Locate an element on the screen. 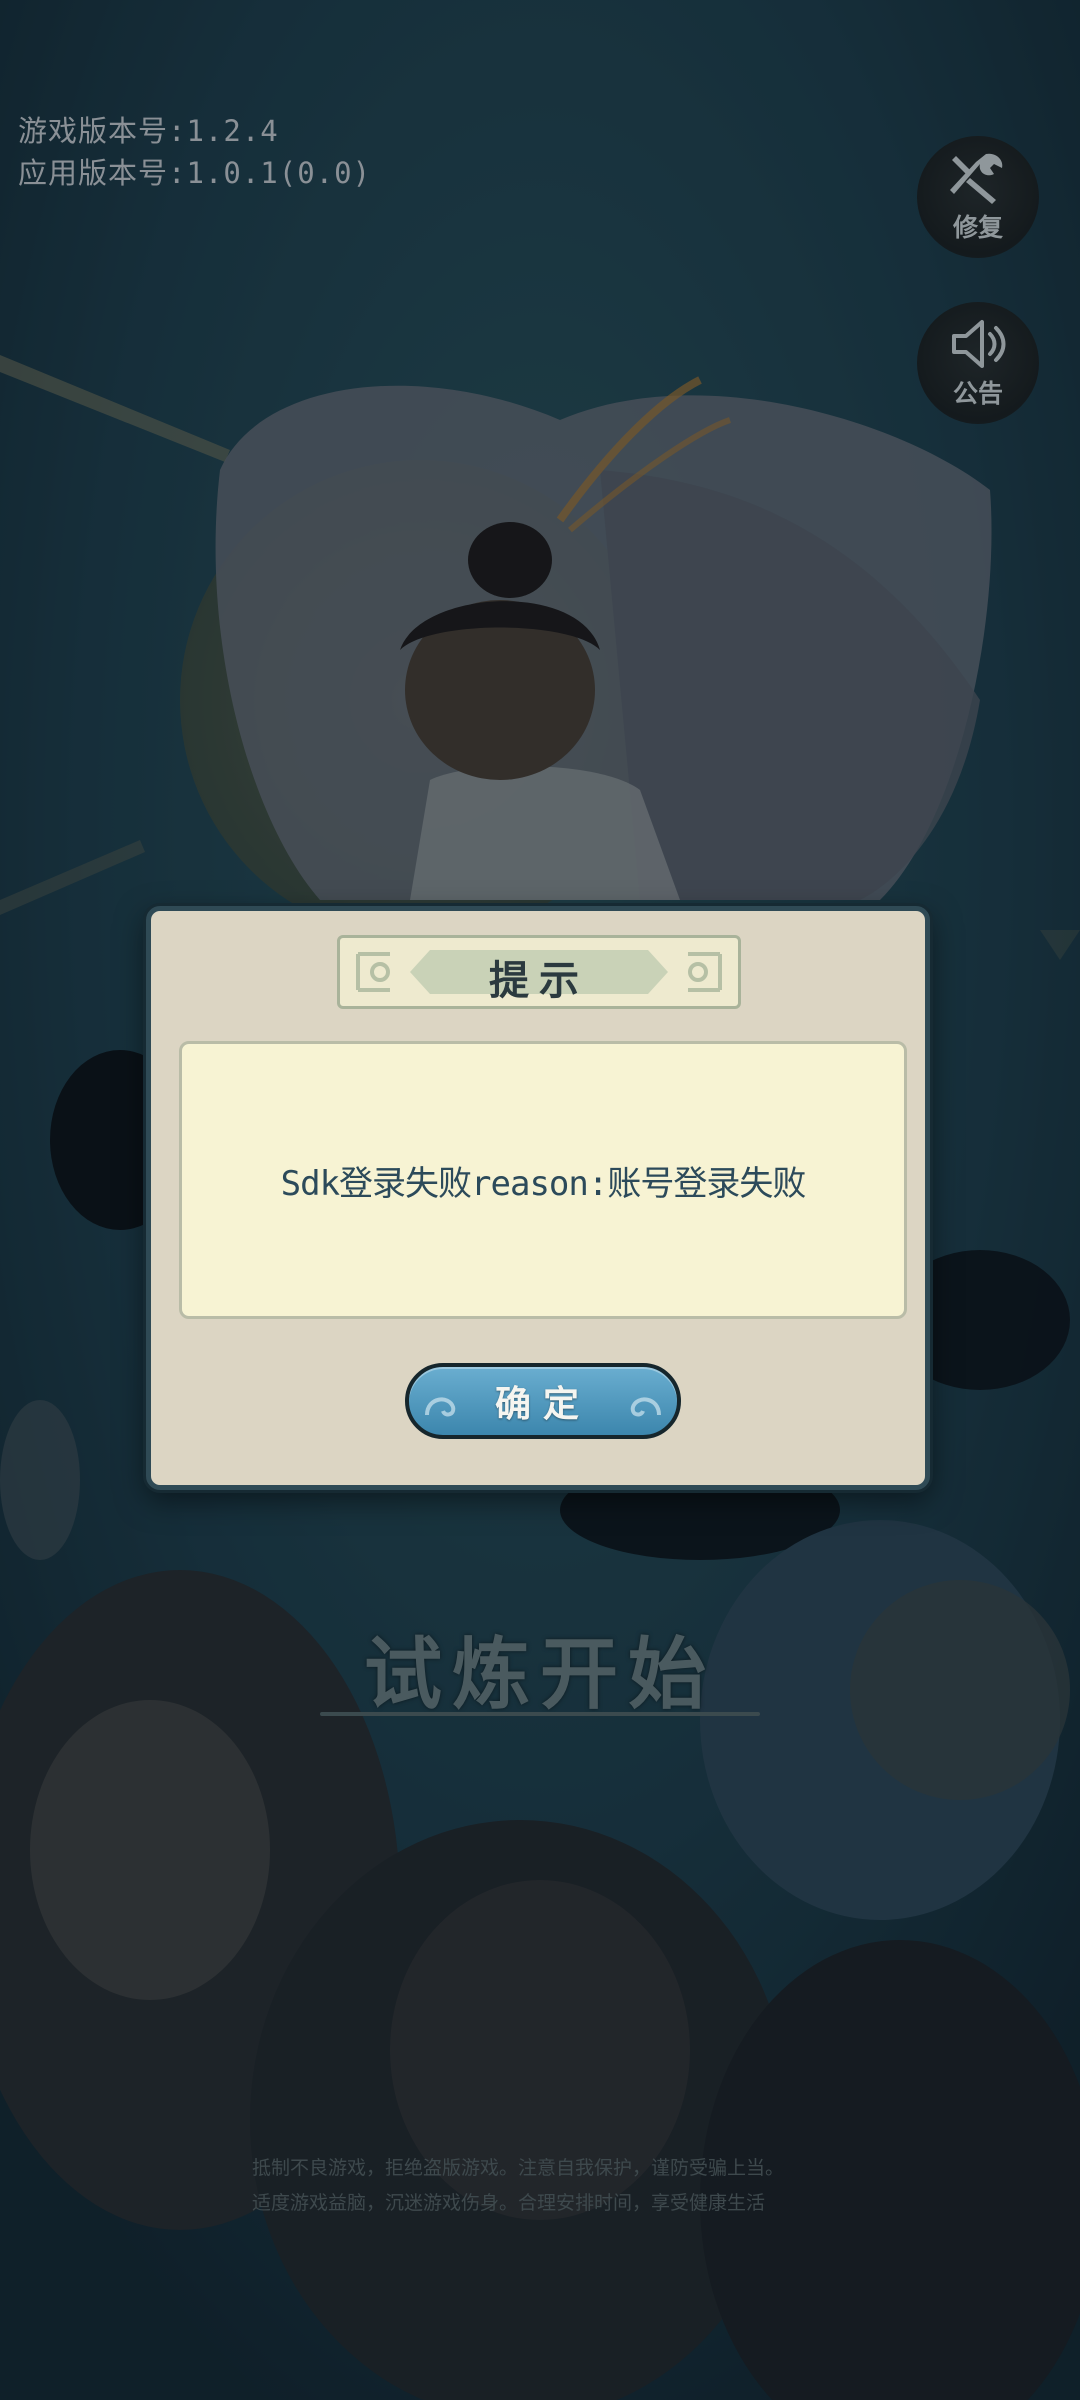 This screenshot has height=2400, width=1080. confirm-label: 确定 is located at coordinates (542, 1404).